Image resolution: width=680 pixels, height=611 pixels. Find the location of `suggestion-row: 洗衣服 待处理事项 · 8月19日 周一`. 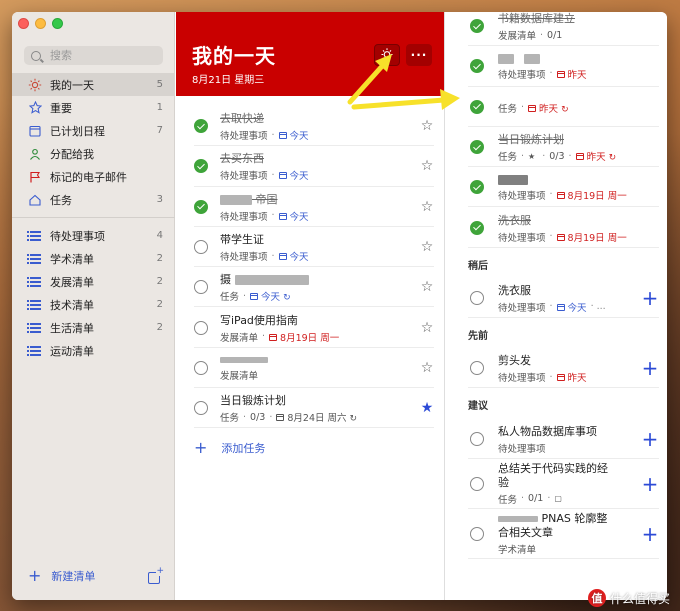

suggestion-row: 洗衣服 待处理事项 · 8月19日 周一 is located at coordinates (556, 228).